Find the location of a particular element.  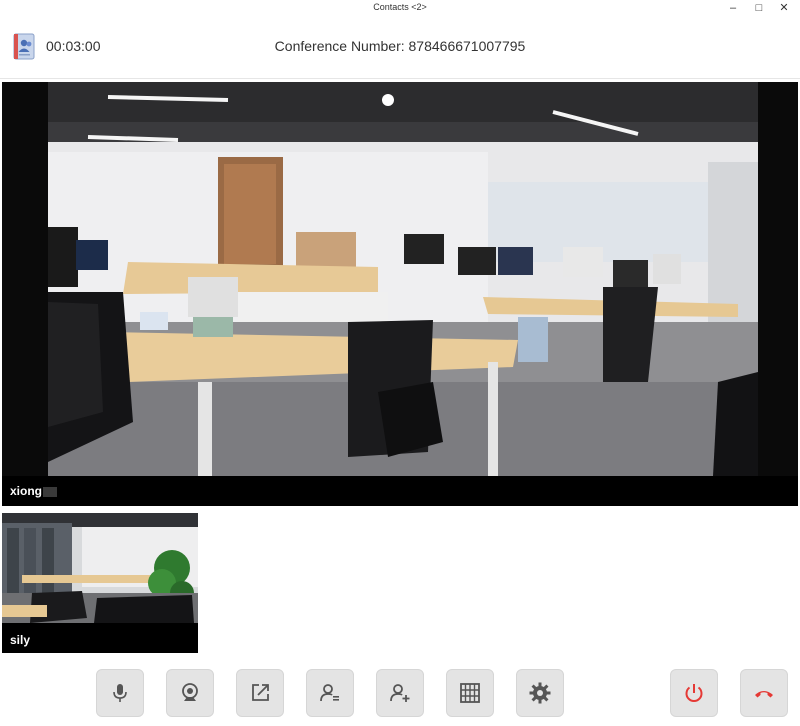

share-screen-icon is located at coordinates (260, 692).